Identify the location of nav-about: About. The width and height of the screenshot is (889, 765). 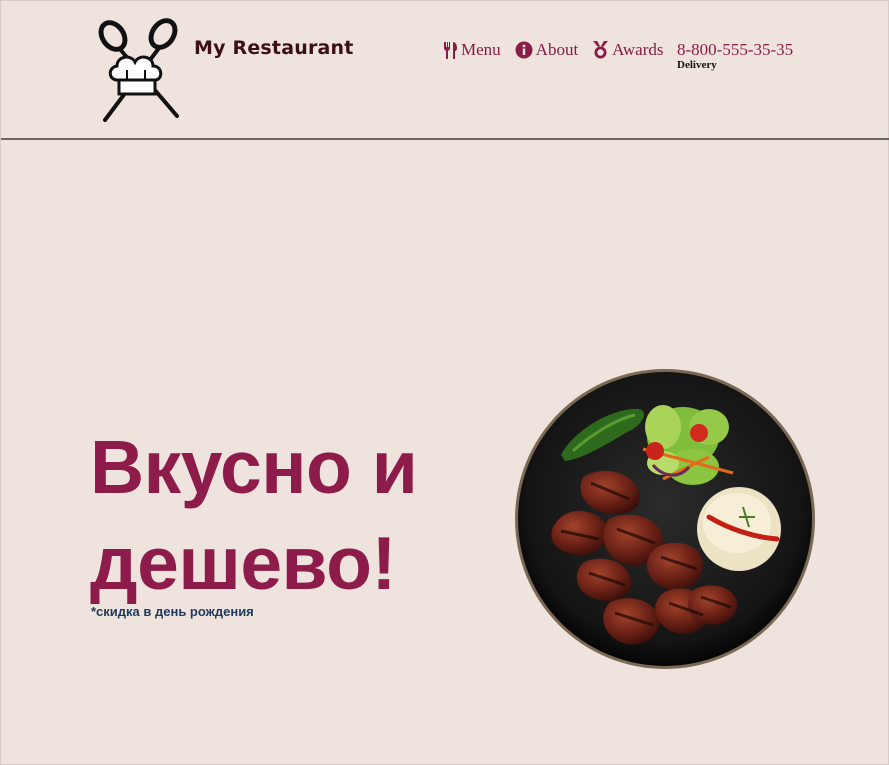
(547, 50).